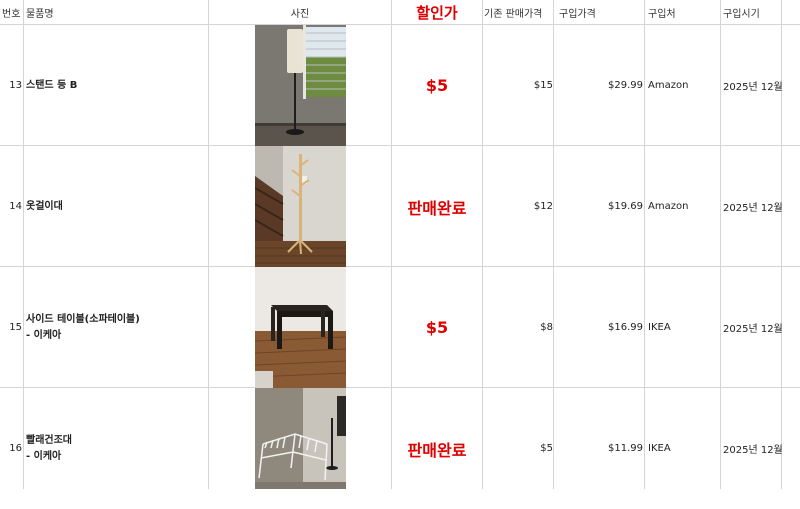 The image size is (800, 509). What do you see at coordinates (518, 85) in the screenshot?
I see `original-price: $15` at bounding box center [518, 85].